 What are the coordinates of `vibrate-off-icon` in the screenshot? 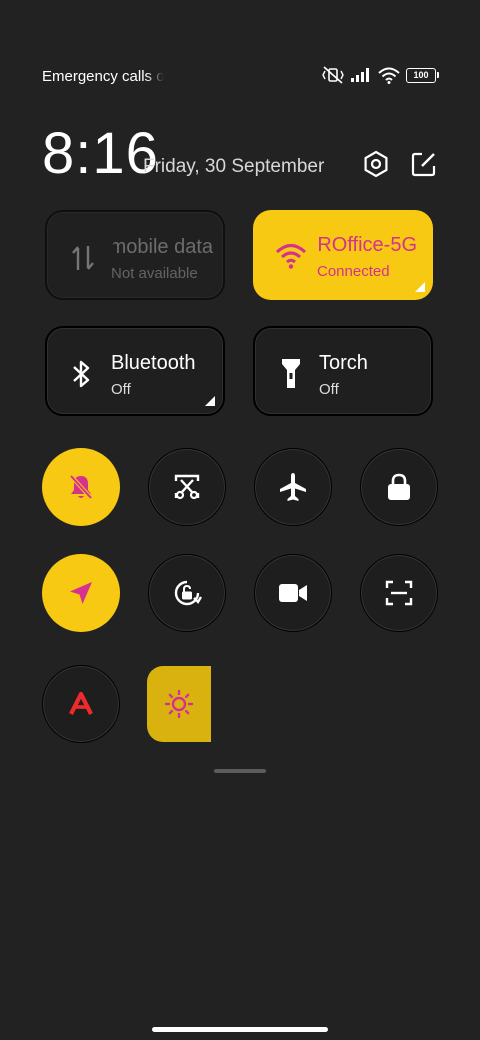 It's located at (333, 75).